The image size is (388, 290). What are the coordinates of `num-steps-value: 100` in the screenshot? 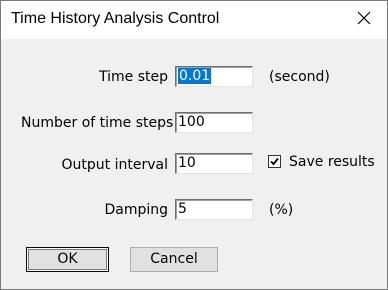 It's located at (191, 122).